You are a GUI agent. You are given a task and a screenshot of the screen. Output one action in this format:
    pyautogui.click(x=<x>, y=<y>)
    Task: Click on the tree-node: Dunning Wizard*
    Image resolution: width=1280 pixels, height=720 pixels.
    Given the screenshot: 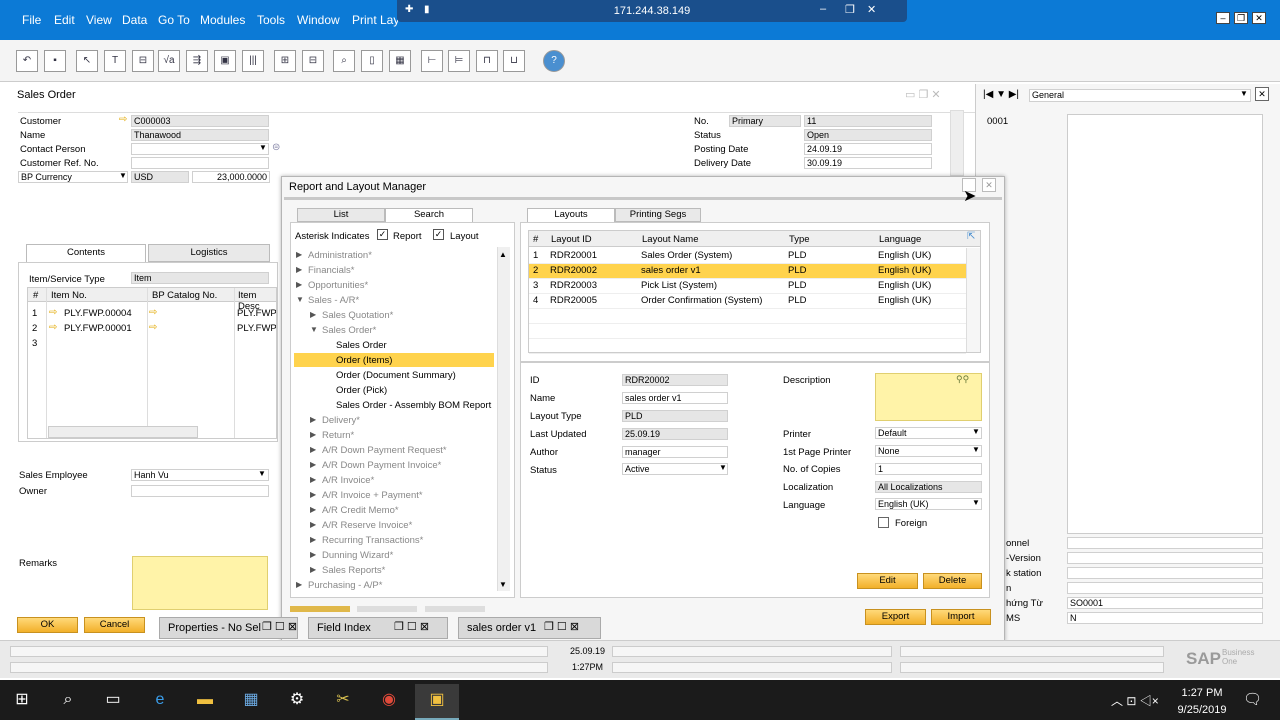 What is the action you would take?
    pyautogui.click(x=357, y=555)
    